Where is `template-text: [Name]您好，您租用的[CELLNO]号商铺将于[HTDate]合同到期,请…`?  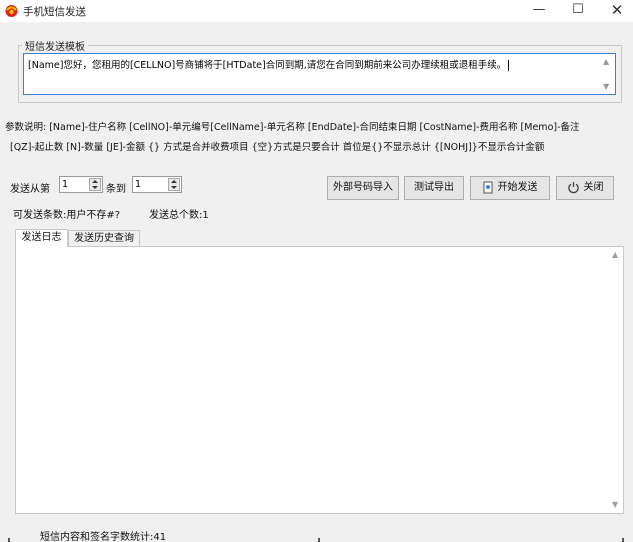 template-text: [Name]您好，您租用的[CELLNO]号商铺将于[HTDate]合同到期,请… is located at coordinates (269, 64).